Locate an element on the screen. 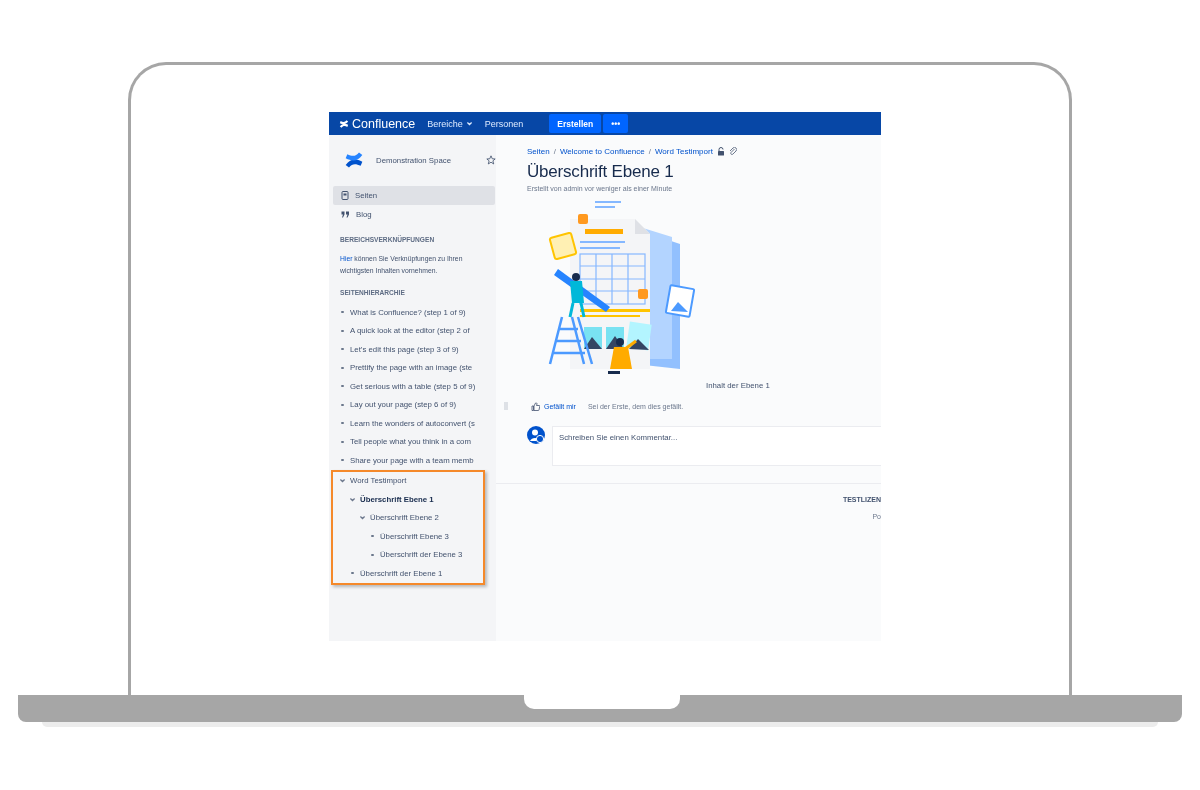  paperclip-icon is located at coordinates (732, 151).